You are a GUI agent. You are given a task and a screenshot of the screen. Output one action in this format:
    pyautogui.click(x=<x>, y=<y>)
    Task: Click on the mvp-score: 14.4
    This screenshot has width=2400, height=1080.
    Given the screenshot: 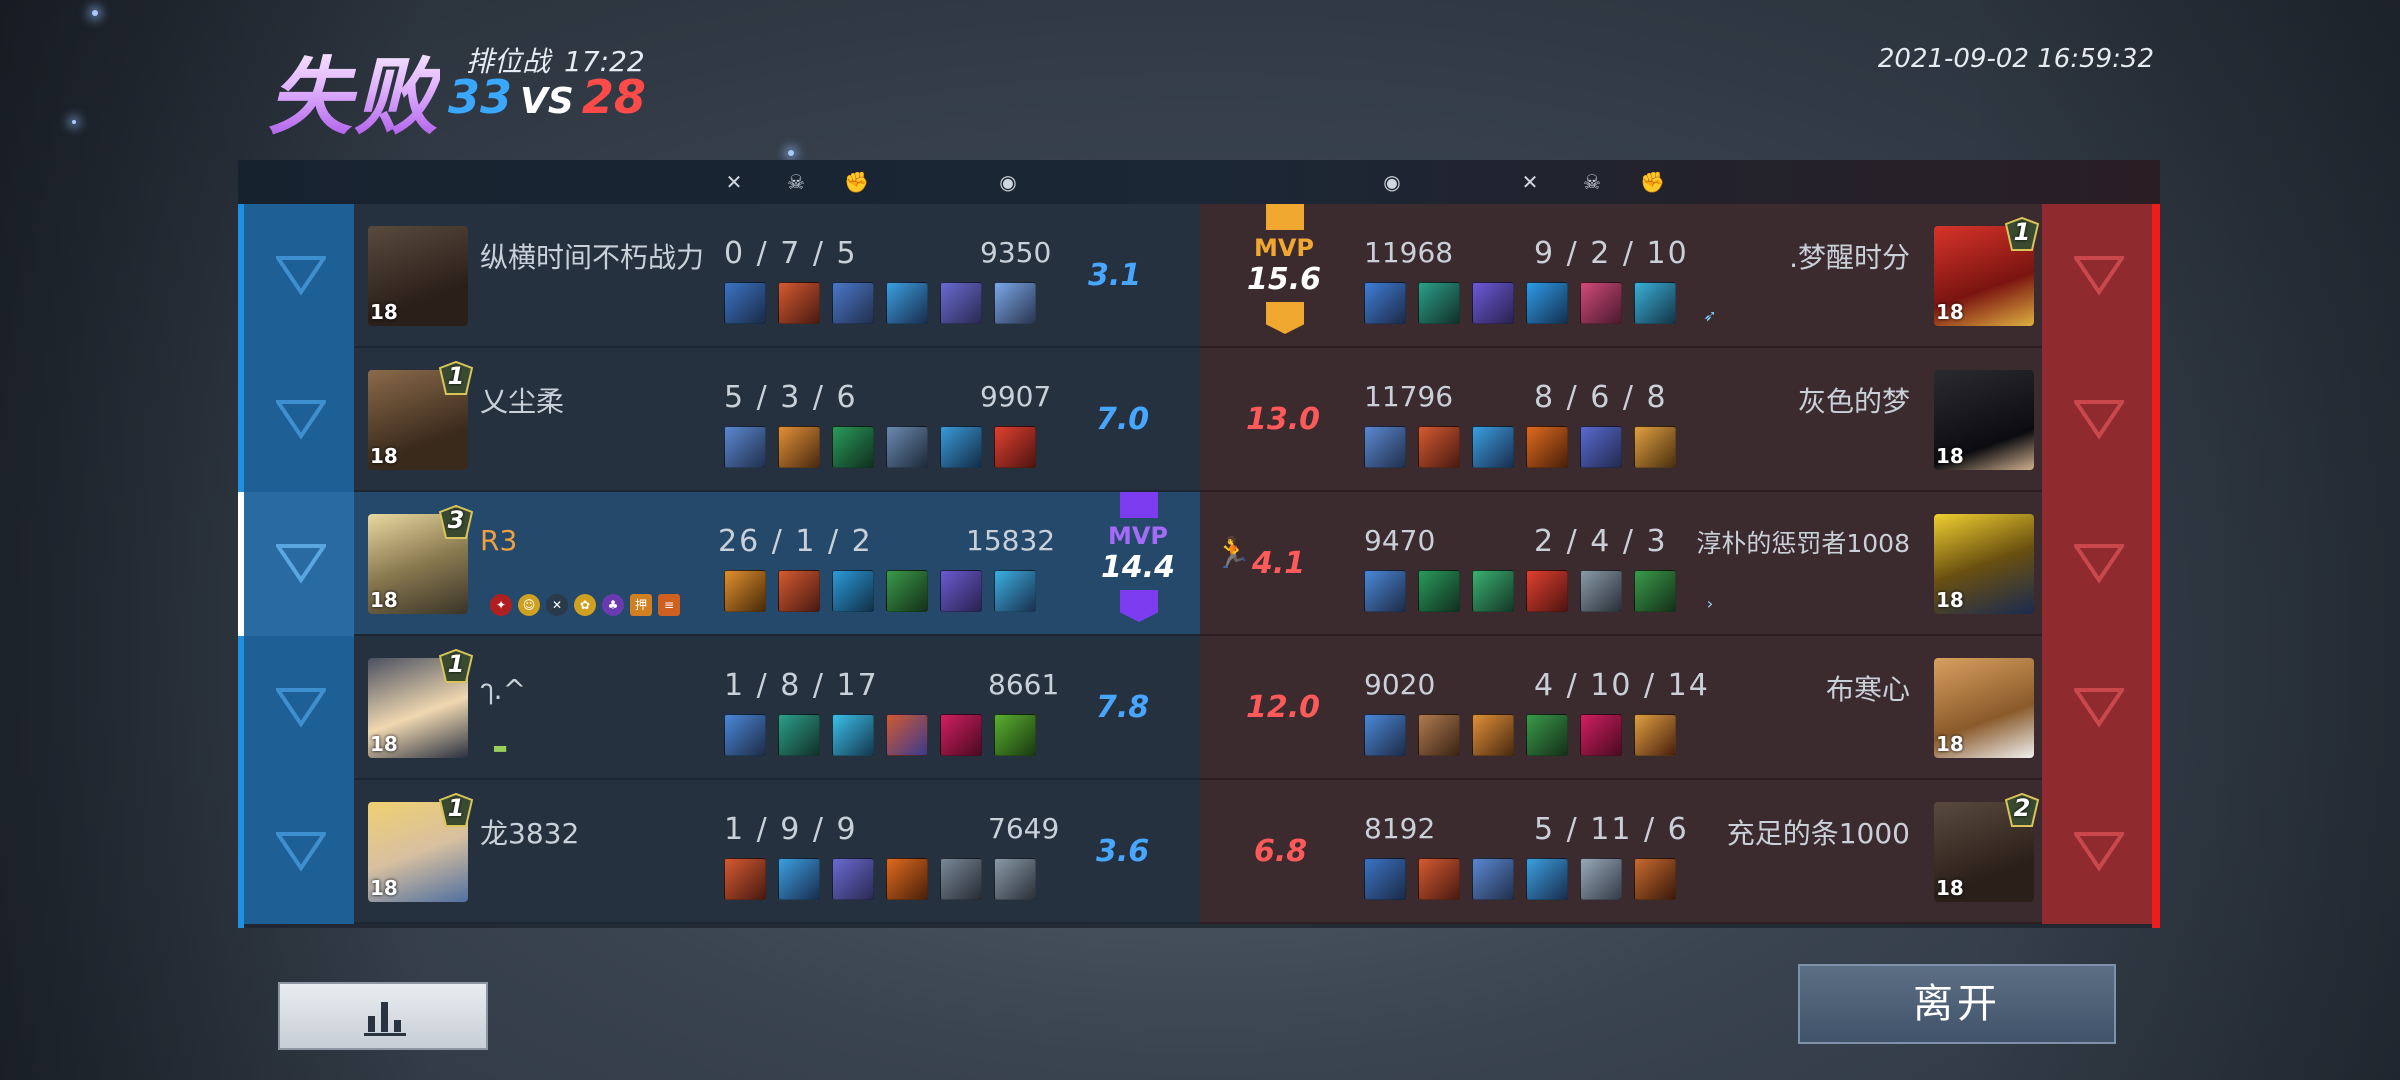 What is the action you would take?
    pyautogui.click(x=1138, y=567)
    